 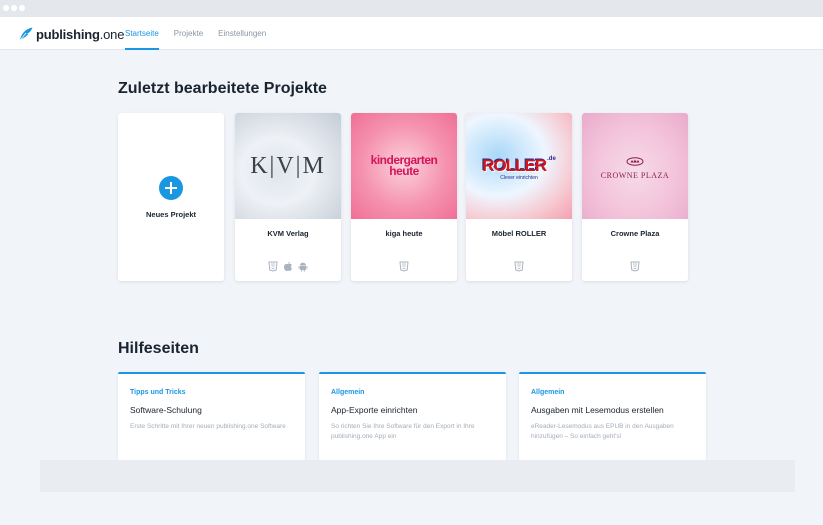 I want to click on kiga-logo-line-2: heute, so click(x=404, y=171).